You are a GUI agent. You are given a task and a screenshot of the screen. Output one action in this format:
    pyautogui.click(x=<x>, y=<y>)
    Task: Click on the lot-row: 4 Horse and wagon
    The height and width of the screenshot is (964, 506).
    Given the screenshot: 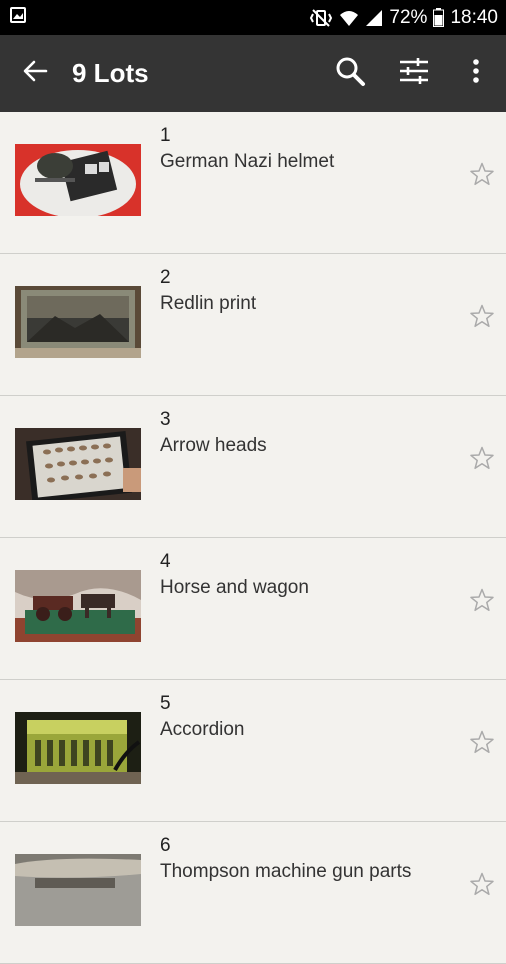 What is the action you would take?
    pyautogui.click(x=253, y=609)
    